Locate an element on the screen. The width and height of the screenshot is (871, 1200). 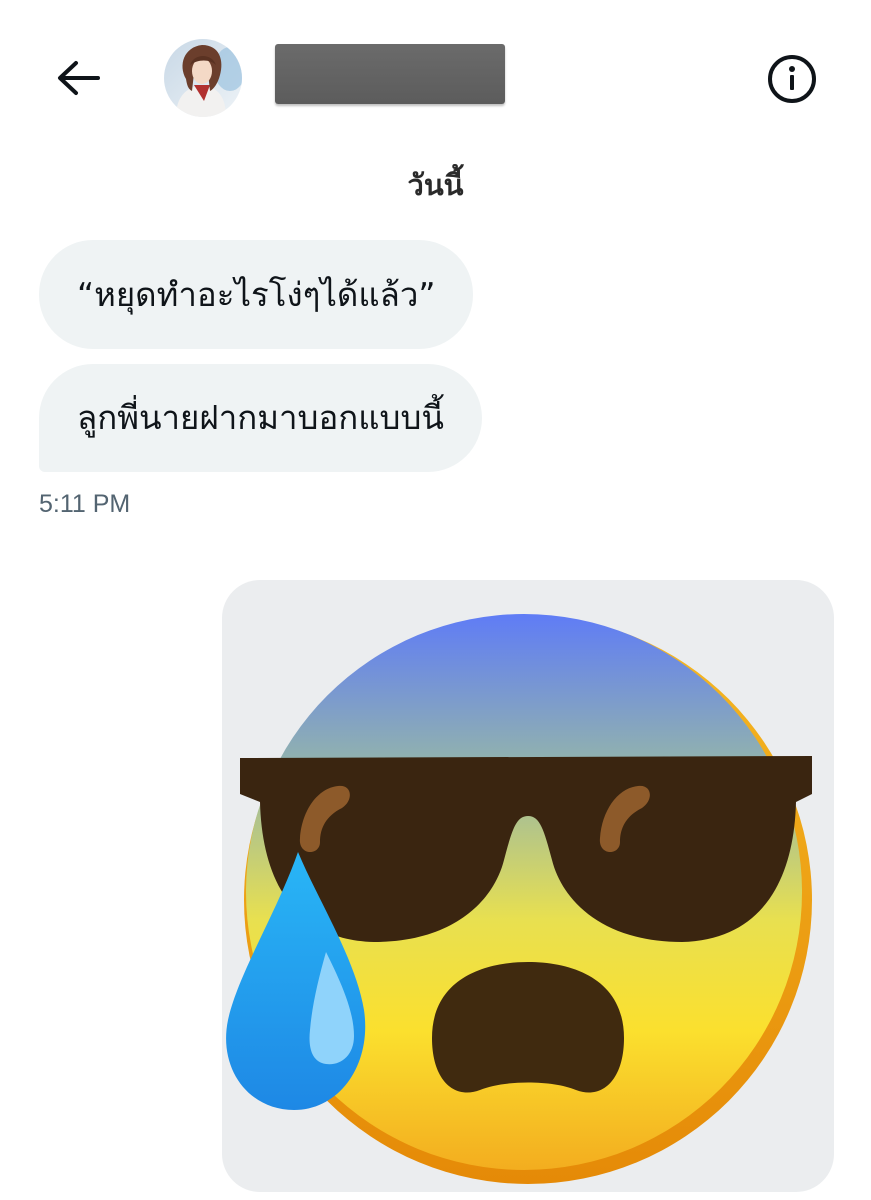
conversation-header is located at coordinates (435, 80).